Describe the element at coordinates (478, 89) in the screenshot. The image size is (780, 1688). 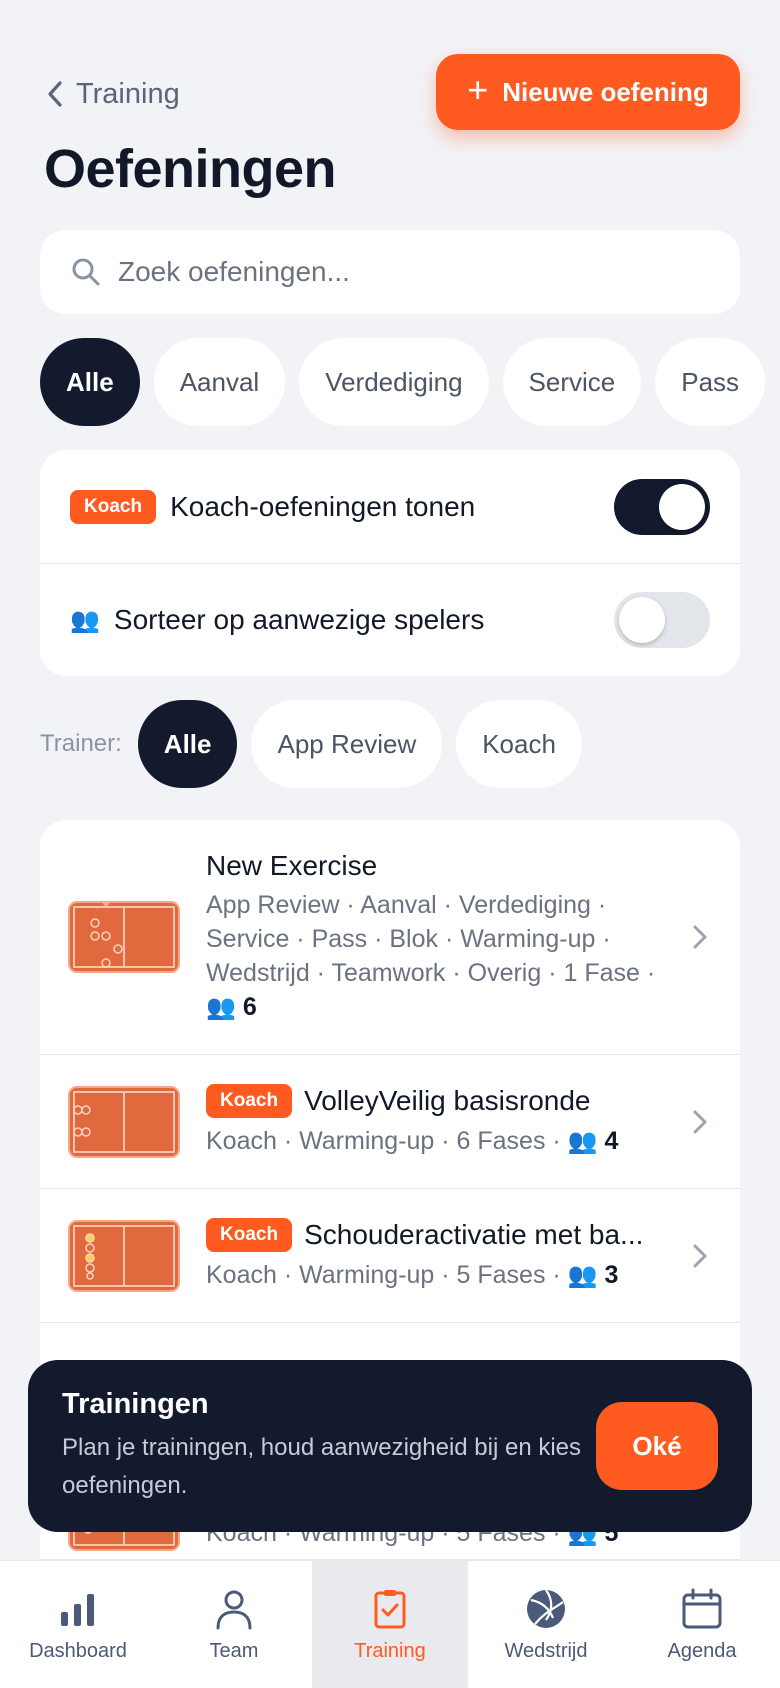
I see `plus-icon: +` at that location.